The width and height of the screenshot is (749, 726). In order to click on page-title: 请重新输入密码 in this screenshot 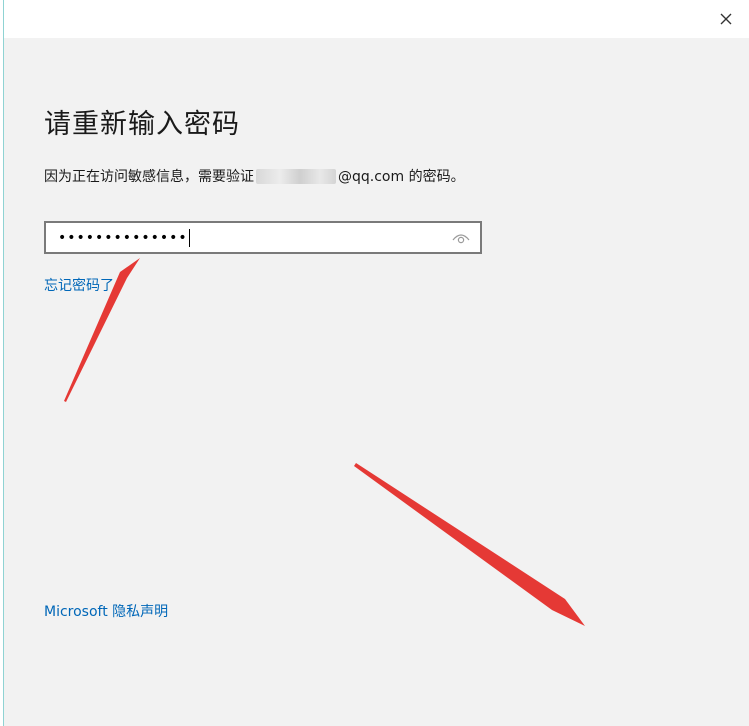, I will do `click(142, 124)`.